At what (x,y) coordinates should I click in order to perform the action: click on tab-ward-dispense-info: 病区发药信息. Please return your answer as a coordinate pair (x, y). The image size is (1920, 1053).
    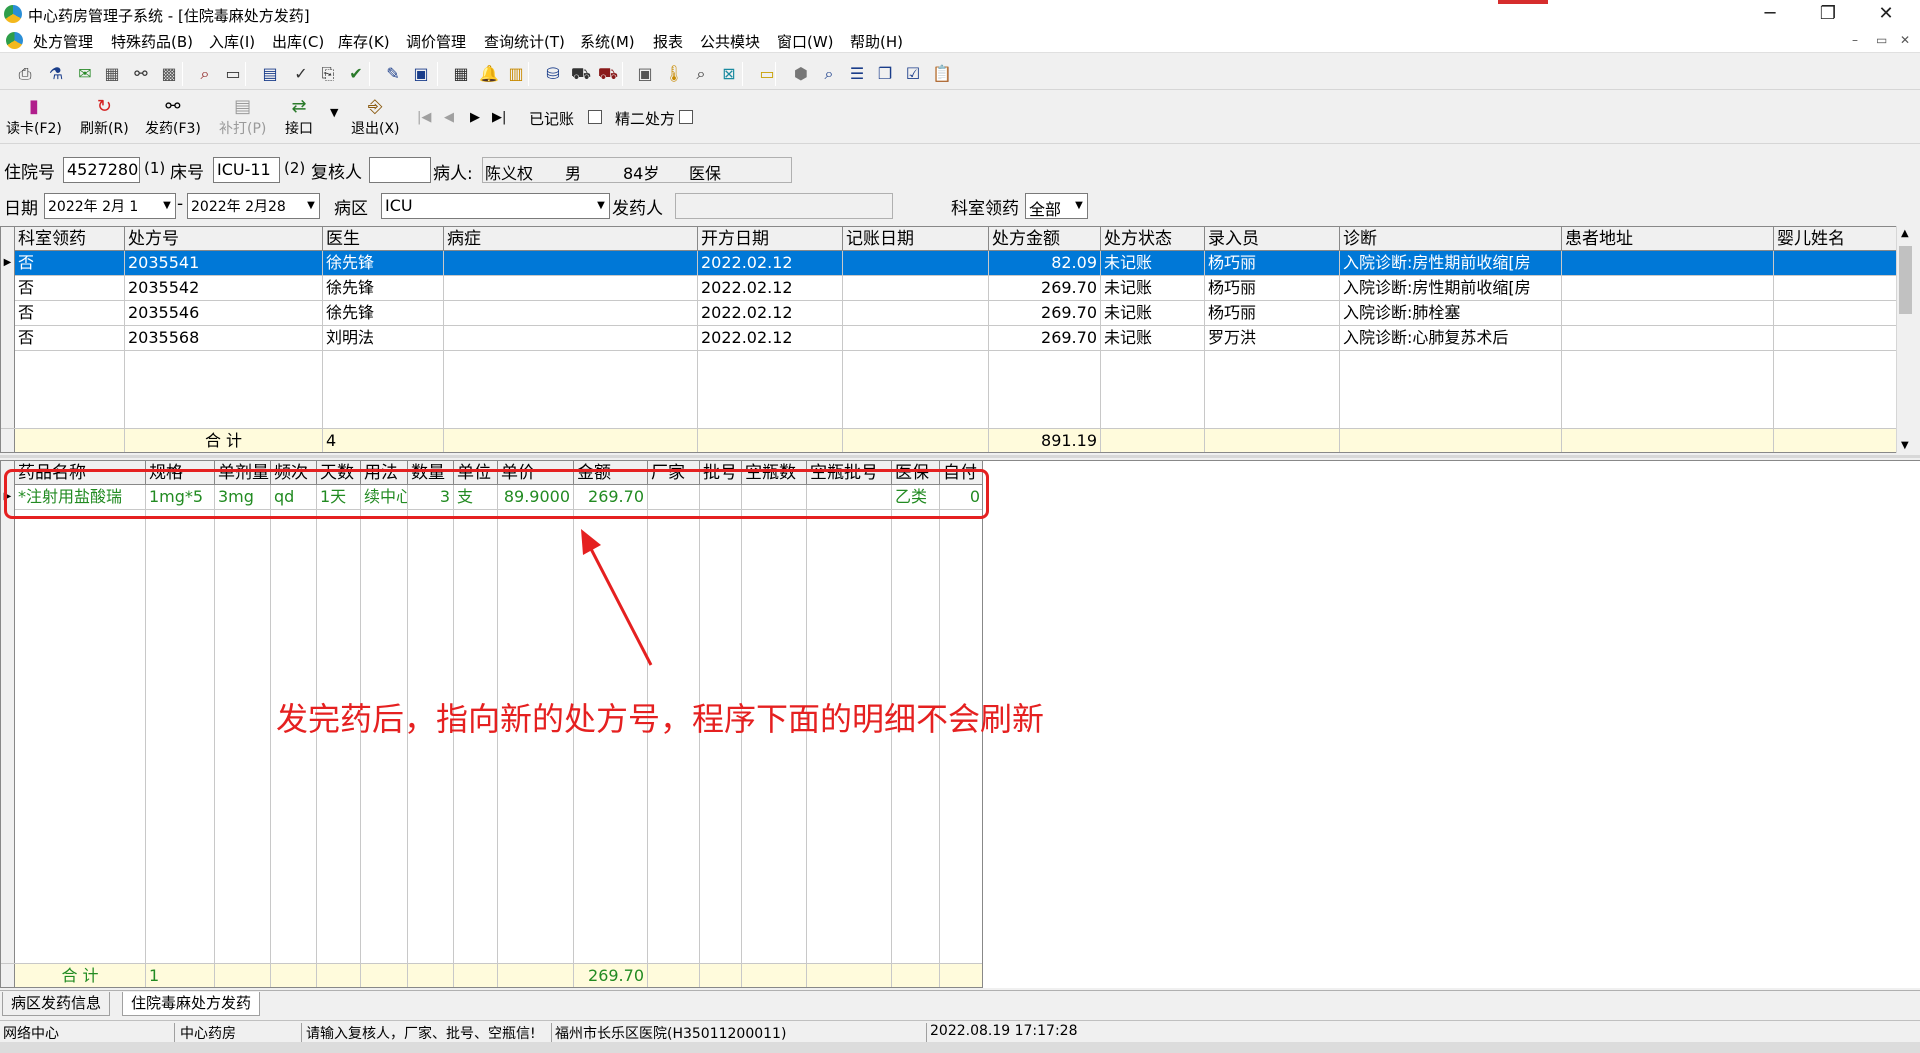
    Looking at the image, I should click on (56, 1004).